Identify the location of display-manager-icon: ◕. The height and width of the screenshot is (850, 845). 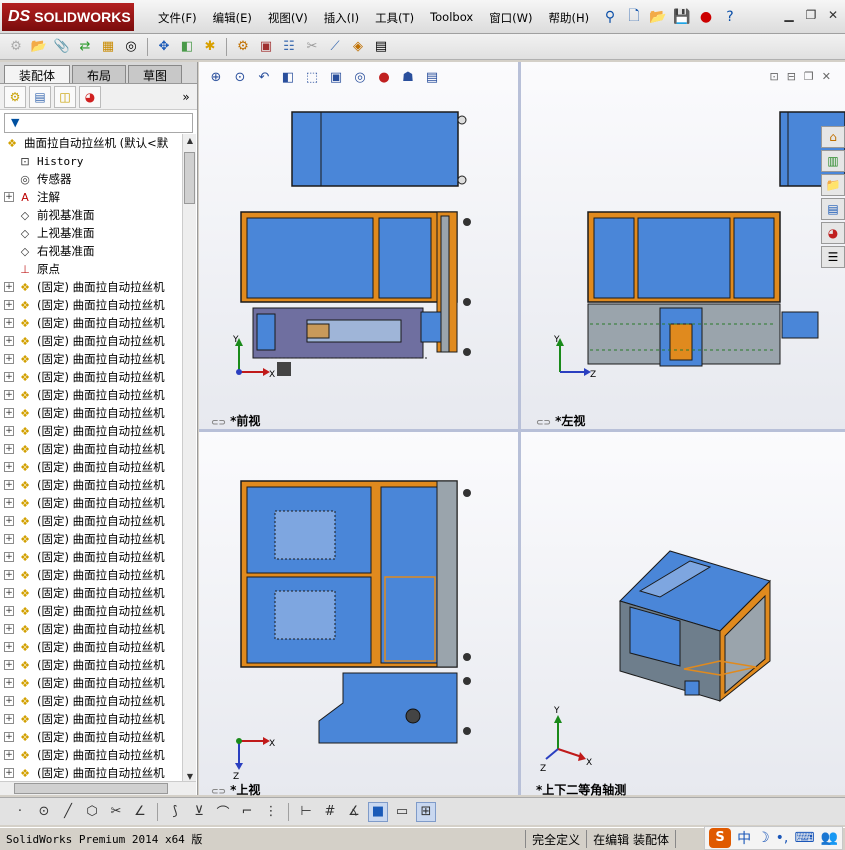
(90, 96).